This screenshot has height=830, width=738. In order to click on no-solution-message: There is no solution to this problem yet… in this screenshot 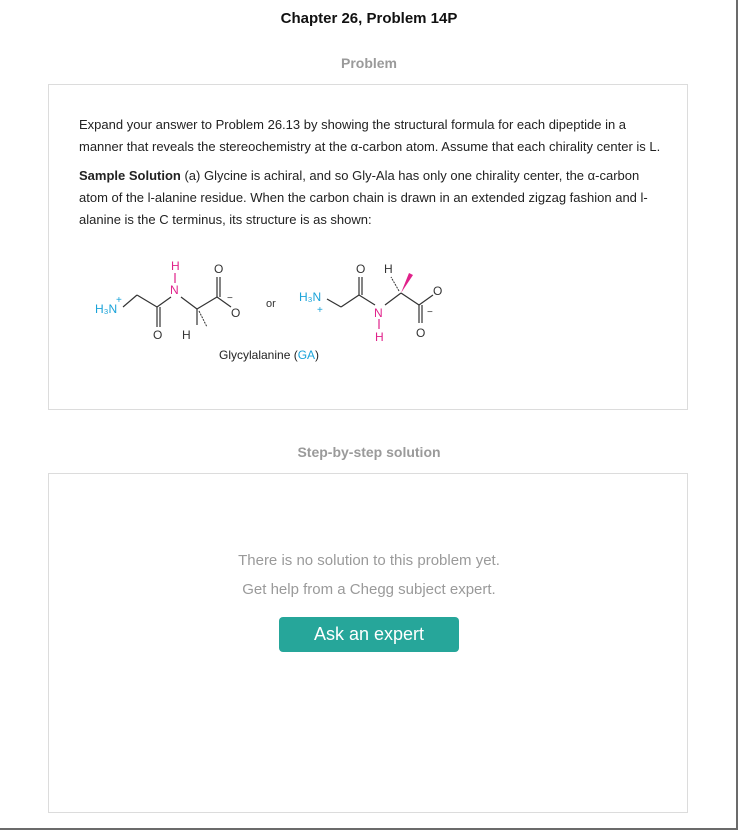, I will do `click(369, 560)`.